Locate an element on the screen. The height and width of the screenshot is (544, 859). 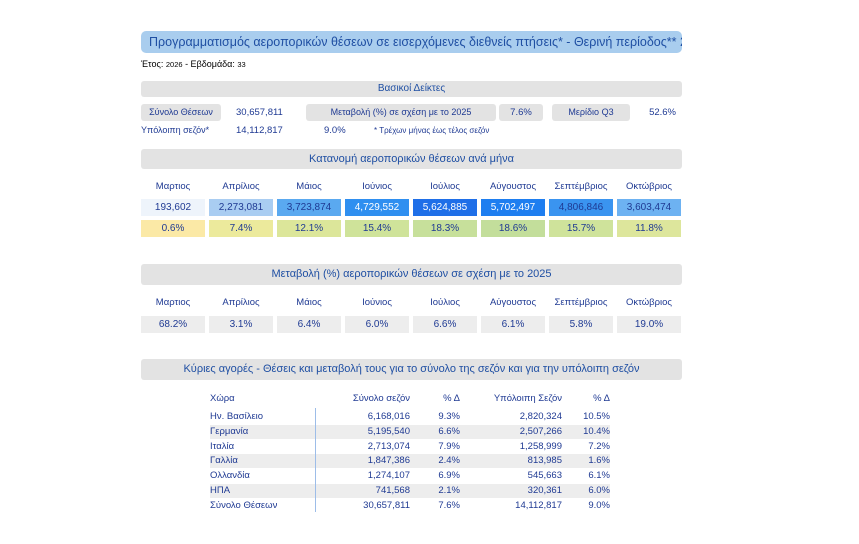
change-label: Μεταβολή (%) σε σχέση με το 2025 is located at coordinates (401, 112).